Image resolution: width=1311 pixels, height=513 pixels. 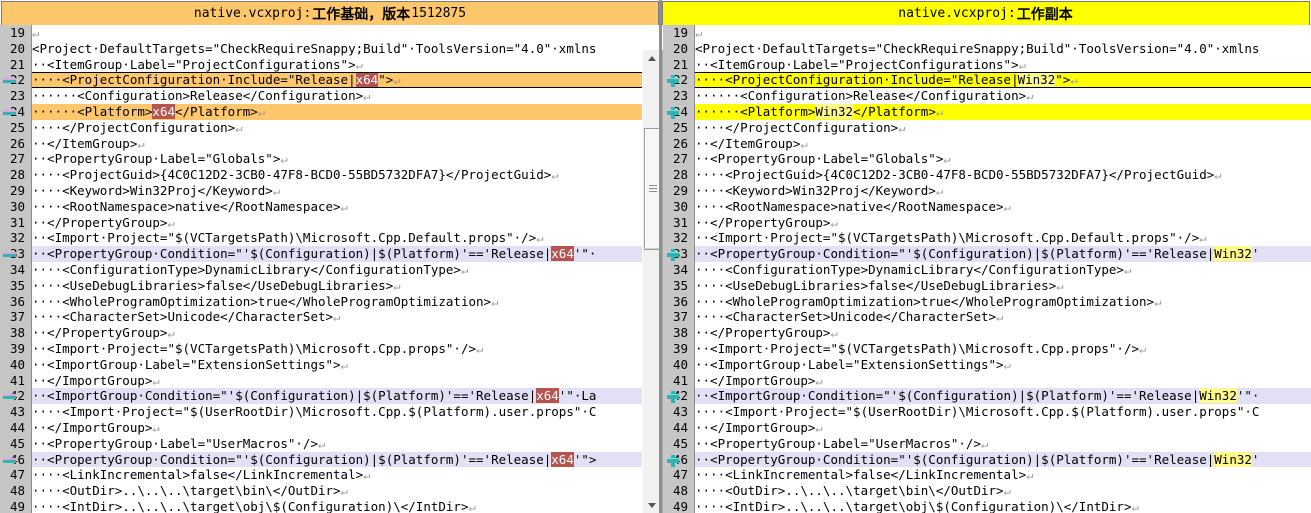 What do you see at coordinates (17, 333) in the screenshot?
I see `line-number: 38` at bounding box center [17, 333].